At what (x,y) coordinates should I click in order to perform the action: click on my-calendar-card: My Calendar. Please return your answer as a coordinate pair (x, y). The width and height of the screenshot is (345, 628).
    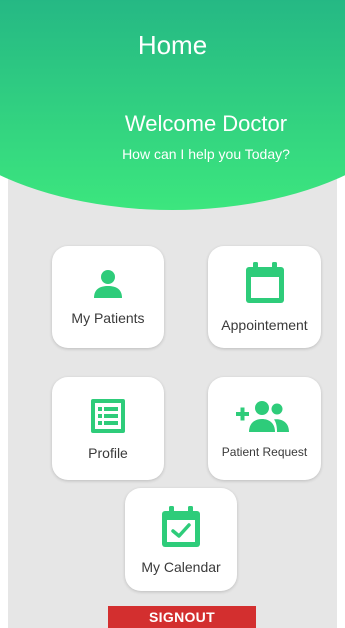
    Looking at the image, I should click on (181, 539).